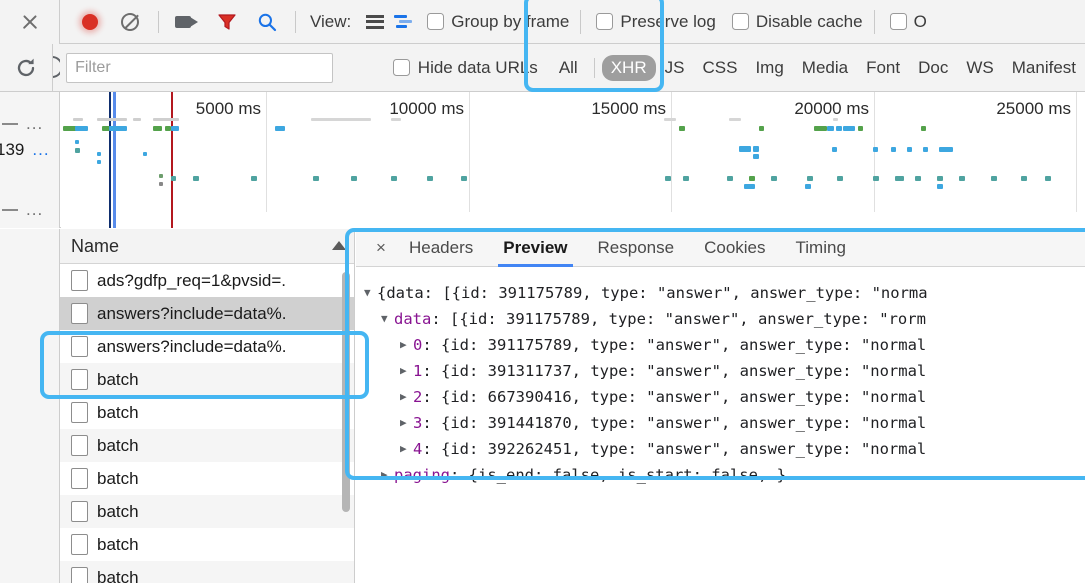  Describe the element at coordinates (535, 248) in the screenshot. I see `tab-preview: Preview` at that location.